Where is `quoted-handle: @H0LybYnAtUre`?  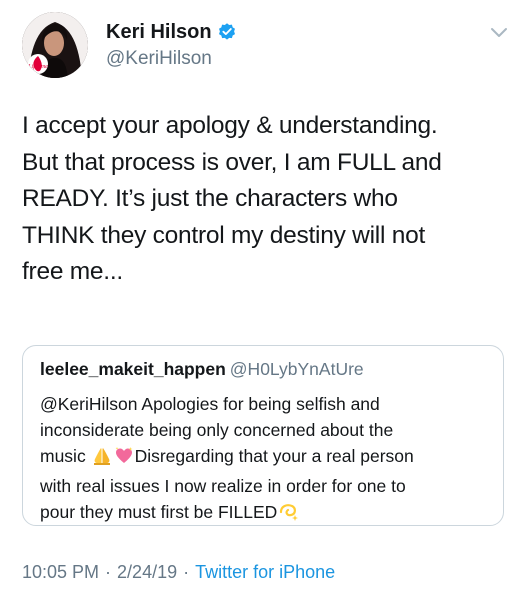
quoted-handle: @H0LybYnAtUre is located at coordinates (297, 369).